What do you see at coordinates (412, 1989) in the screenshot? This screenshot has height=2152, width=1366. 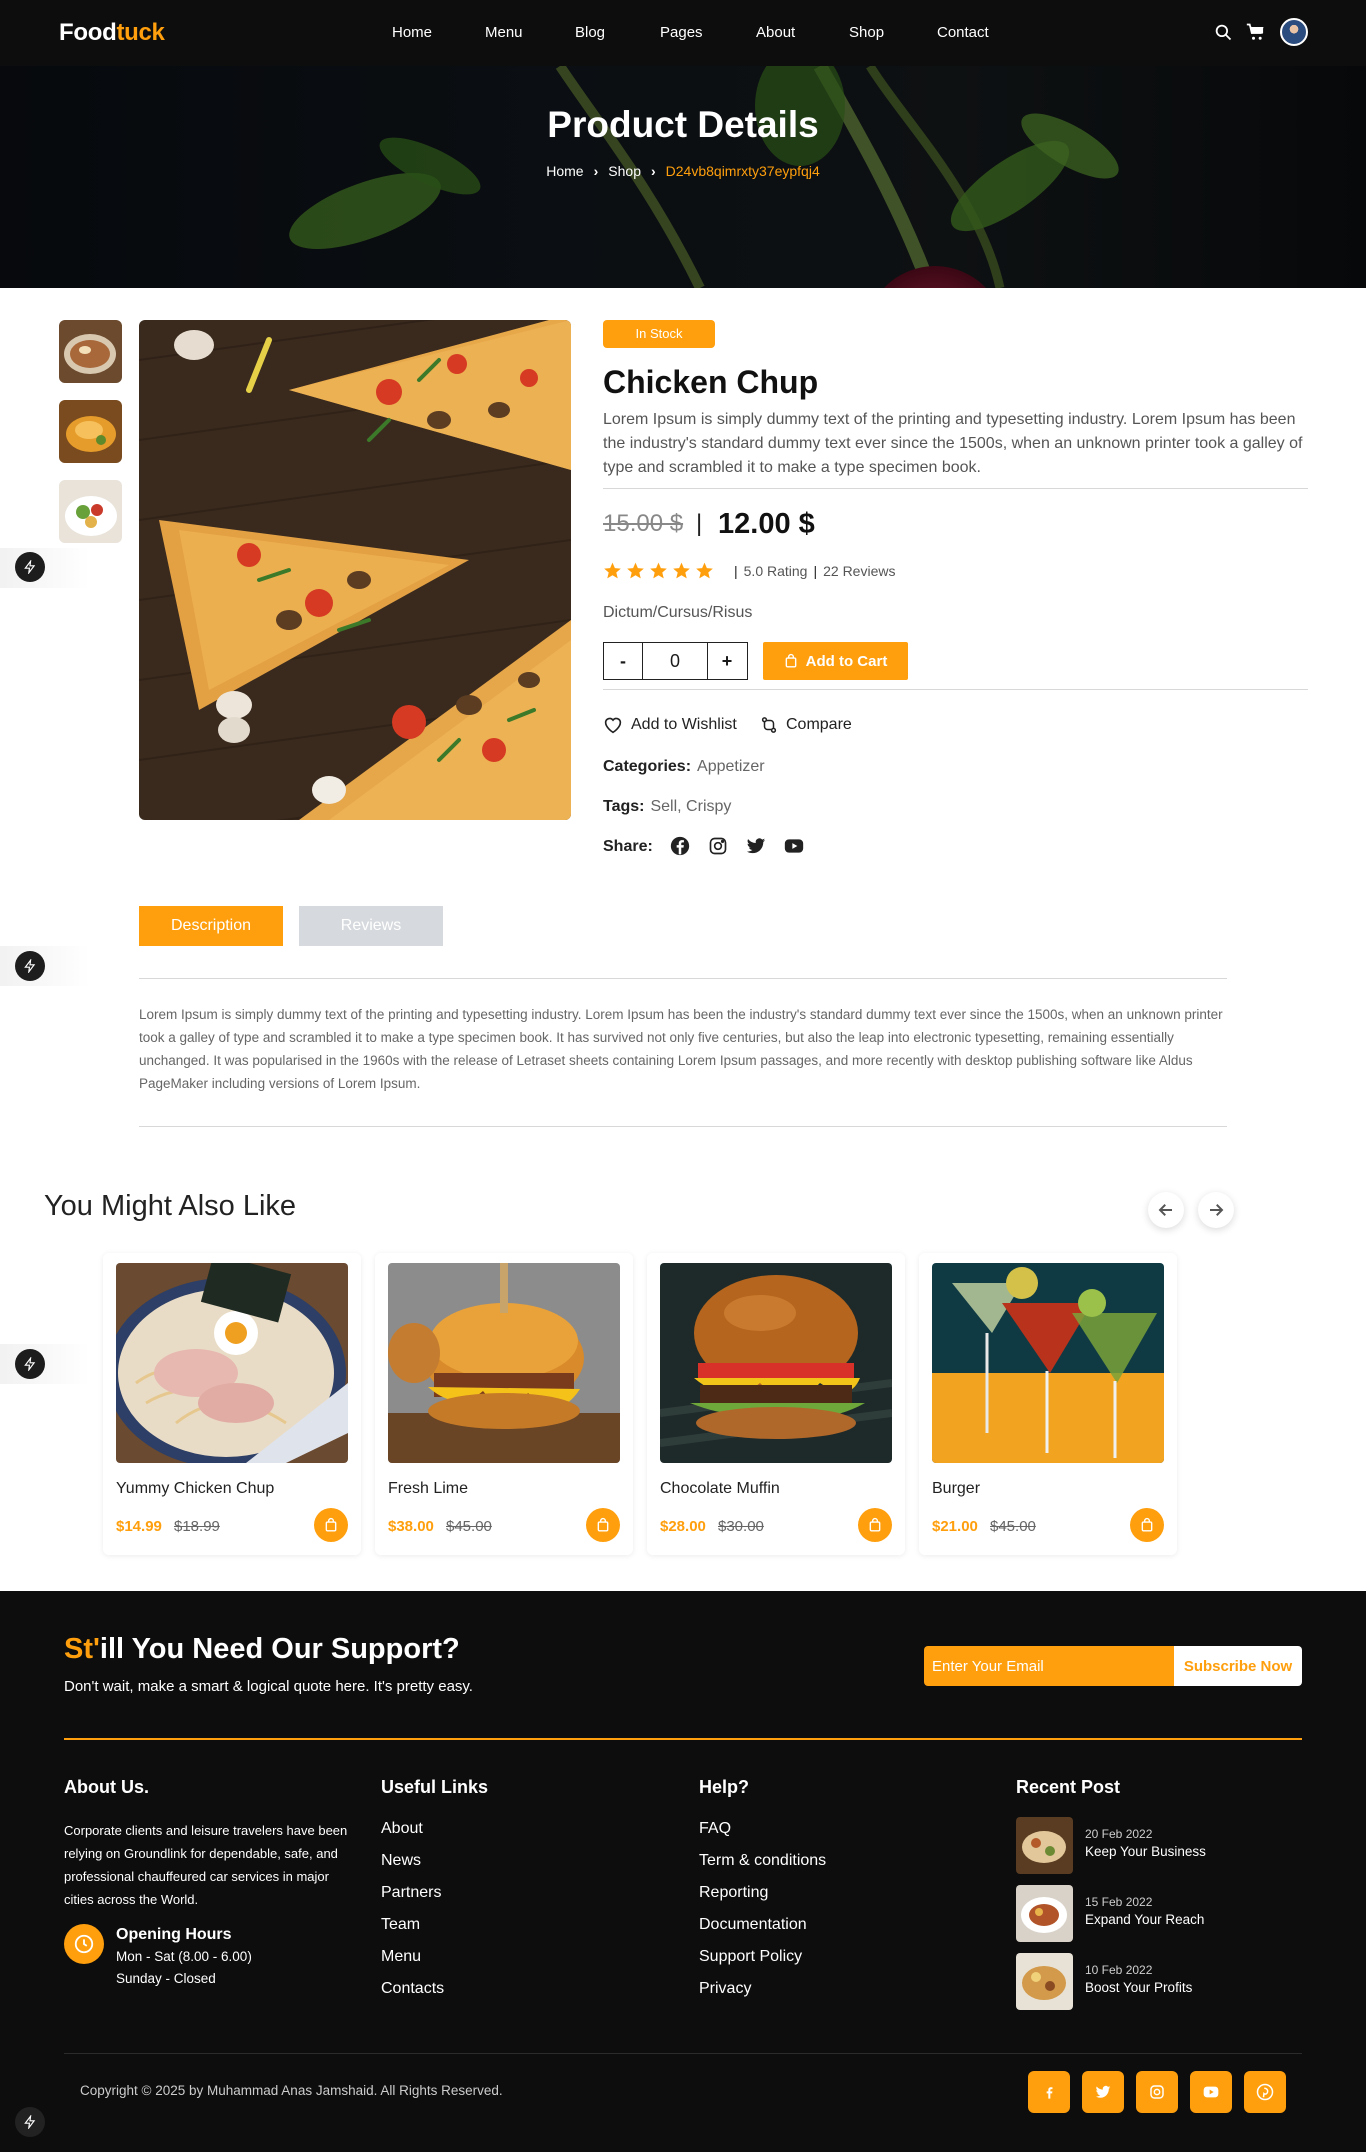 I see `footer-link-contacts: Contacts` at bounding box center [412, 1989].